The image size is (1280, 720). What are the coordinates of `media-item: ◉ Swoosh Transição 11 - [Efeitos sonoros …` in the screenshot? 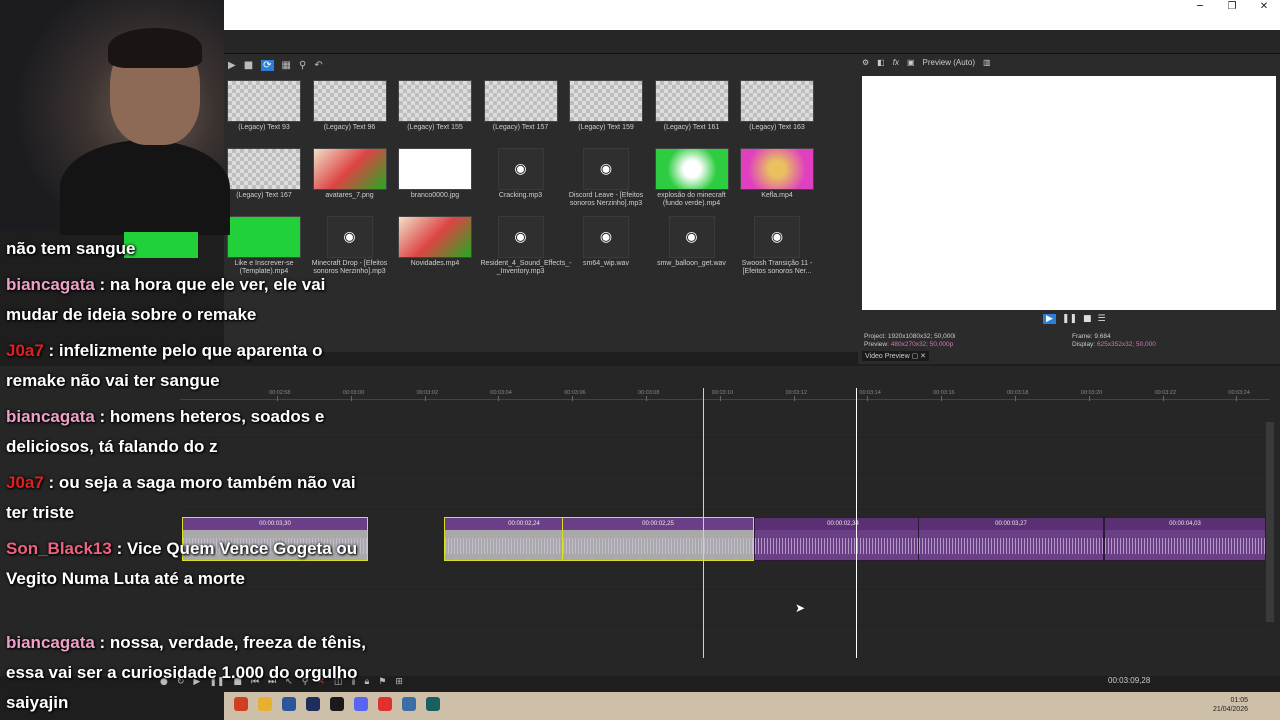 It's located at (777, 246).